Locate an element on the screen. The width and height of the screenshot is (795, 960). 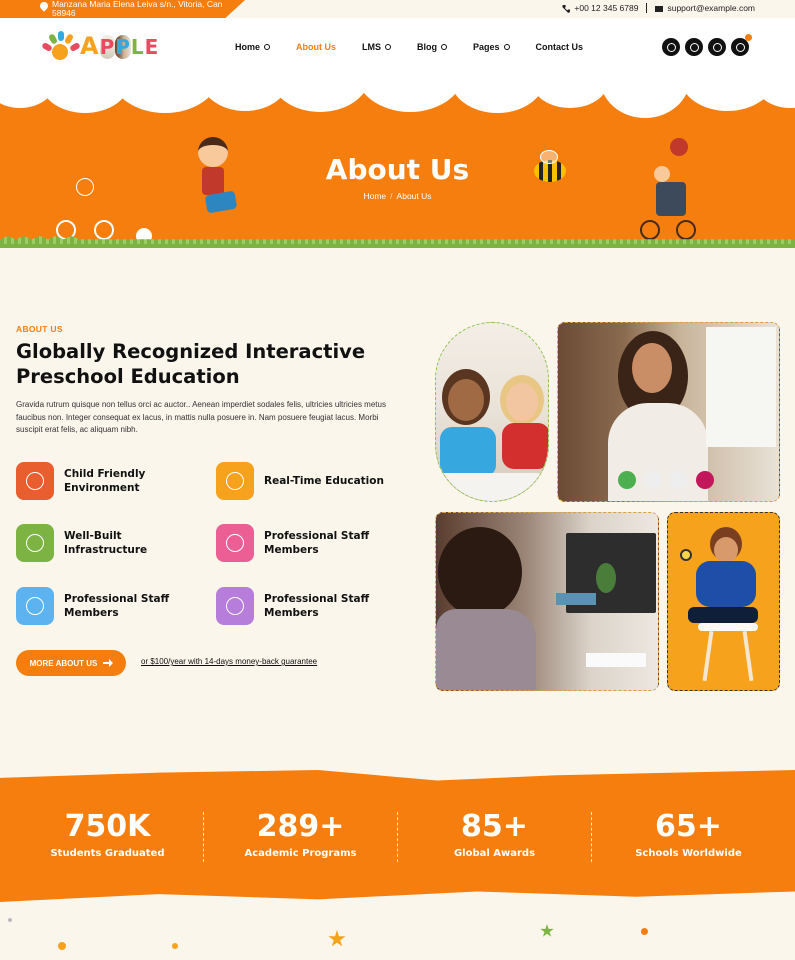
header-actions is located at coordinates (707, 45).